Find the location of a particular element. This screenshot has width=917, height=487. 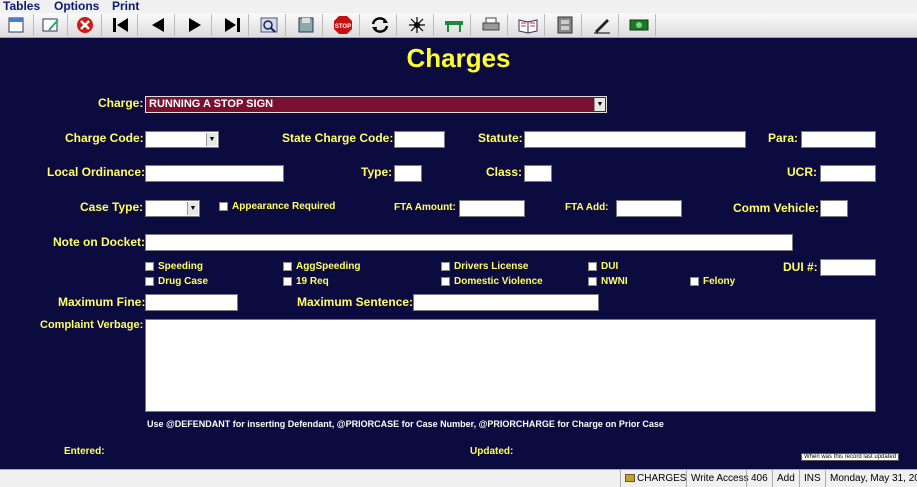

drivers-license-checkbox: Drivers License is located at coordinates (485, 266).